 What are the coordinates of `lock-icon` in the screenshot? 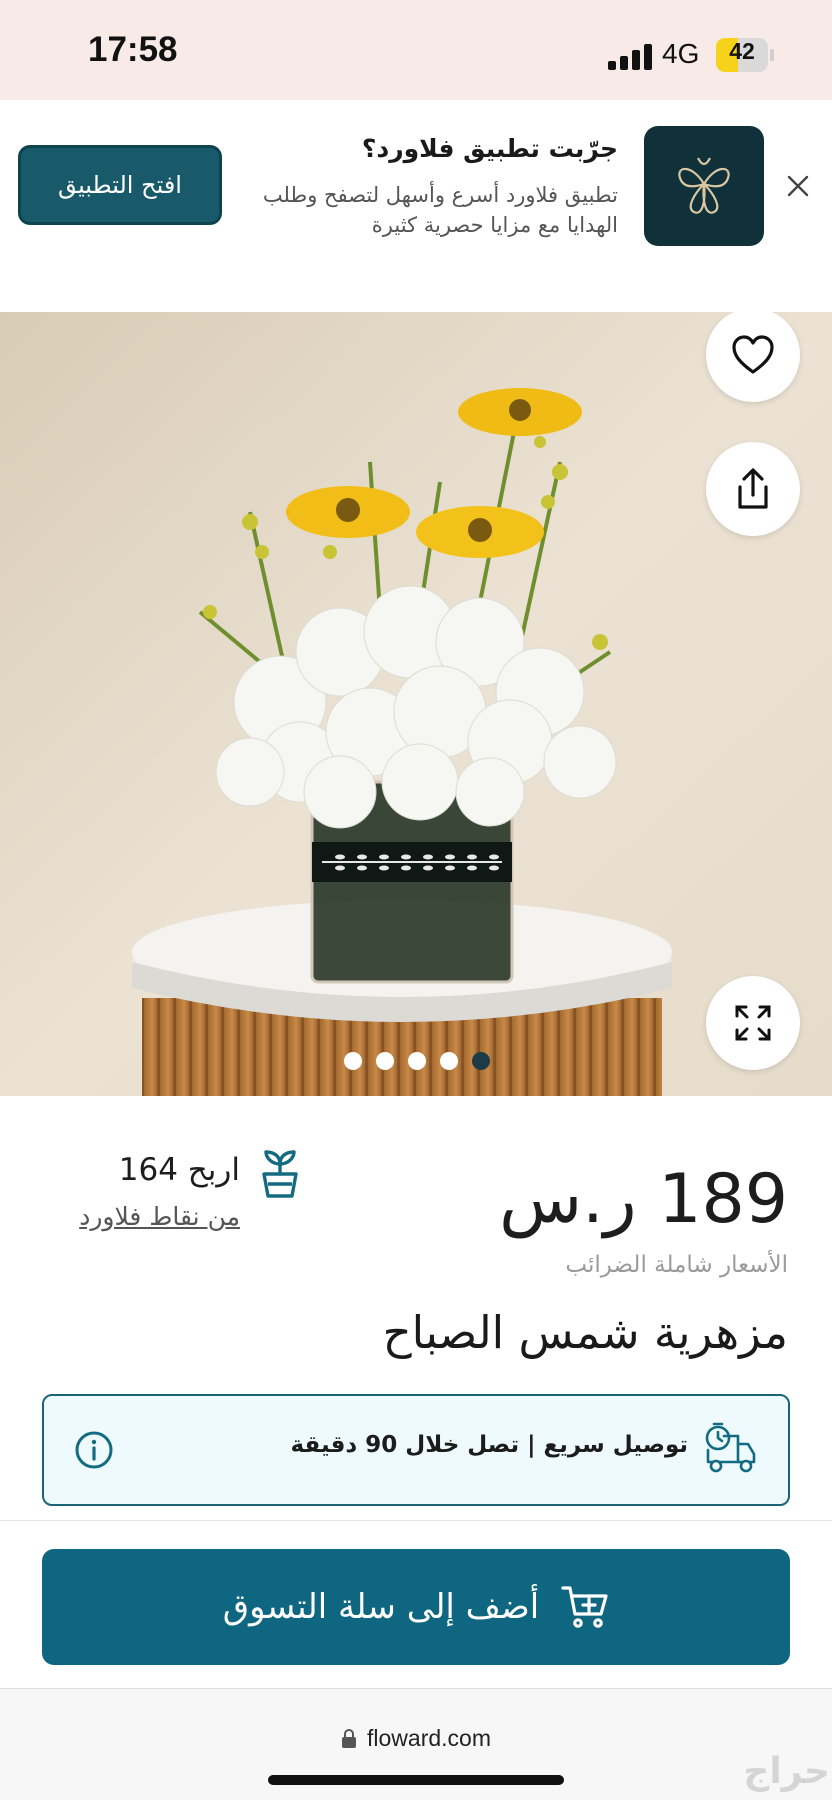 It's located at (349, 1738).